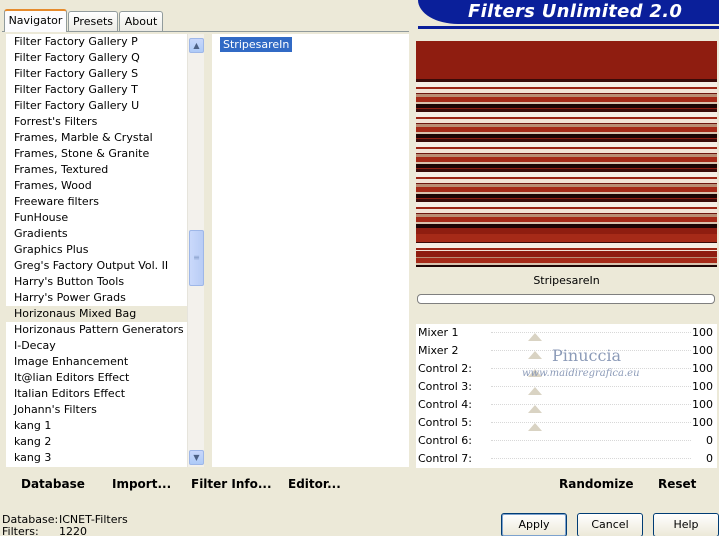 This screenshot has width=719, height=536. I want to click on category-item: FunHouse, so click(96, 218).